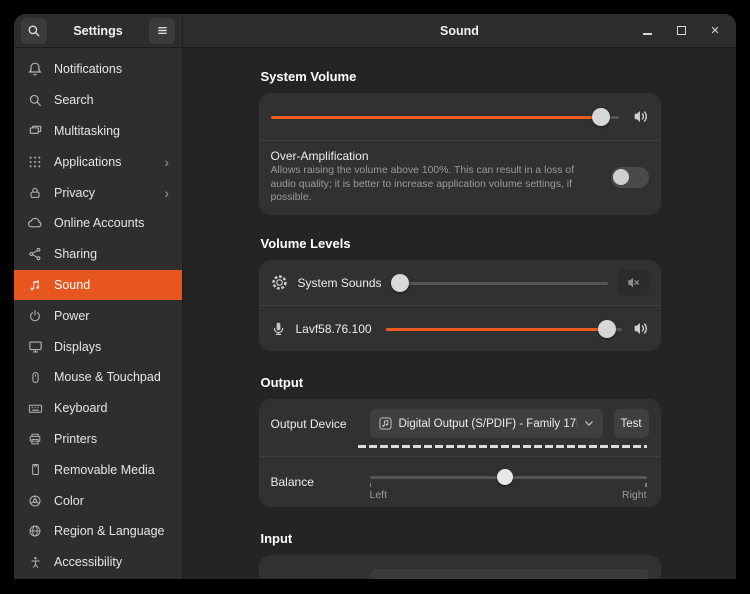 Image resolution: width=750 pixels, height=594 pixels. I want to click on over-amplification-title: Over-Amplification, so click(319, 156).